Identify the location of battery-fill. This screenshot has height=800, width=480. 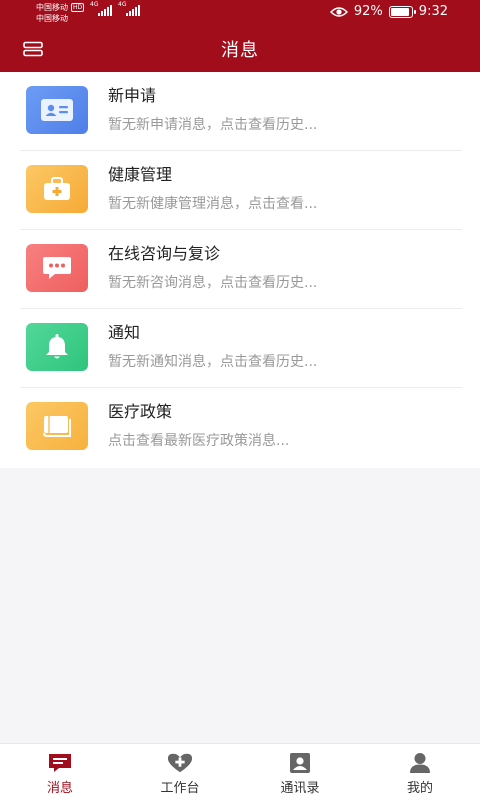
(400, 11).